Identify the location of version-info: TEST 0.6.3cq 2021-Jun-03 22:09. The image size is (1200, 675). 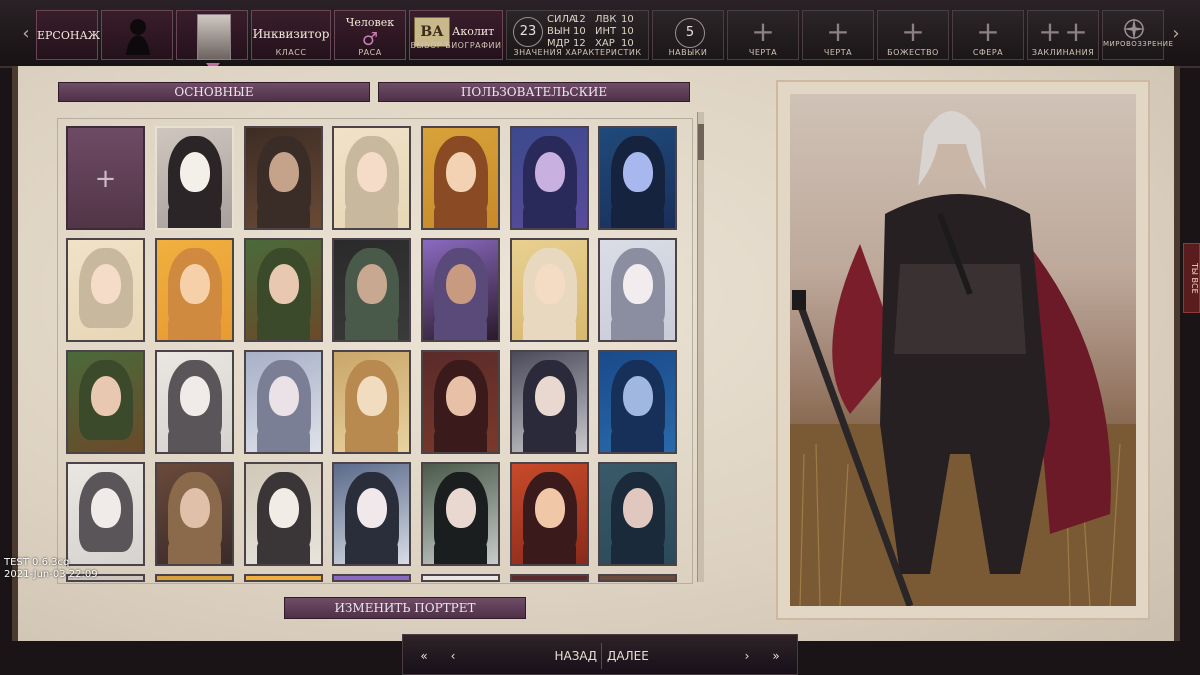
(51, 569).